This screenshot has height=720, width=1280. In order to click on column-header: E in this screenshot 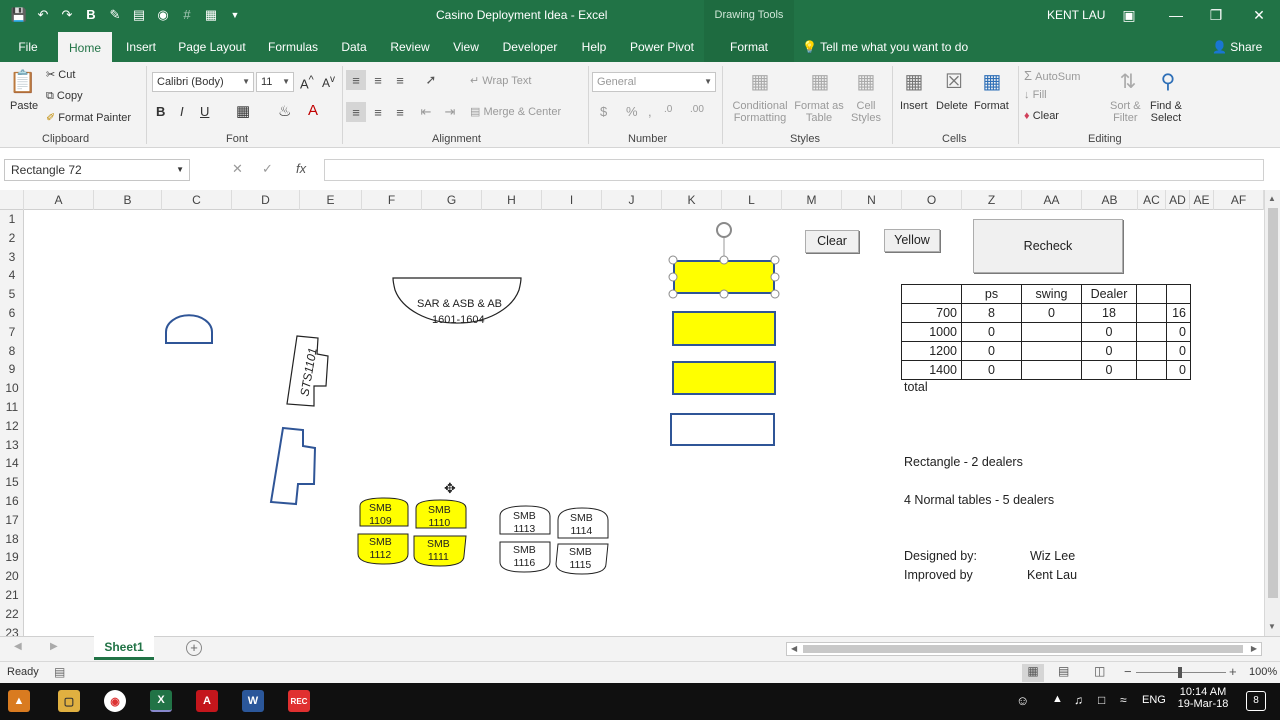, I will do `click(331, 200)`.